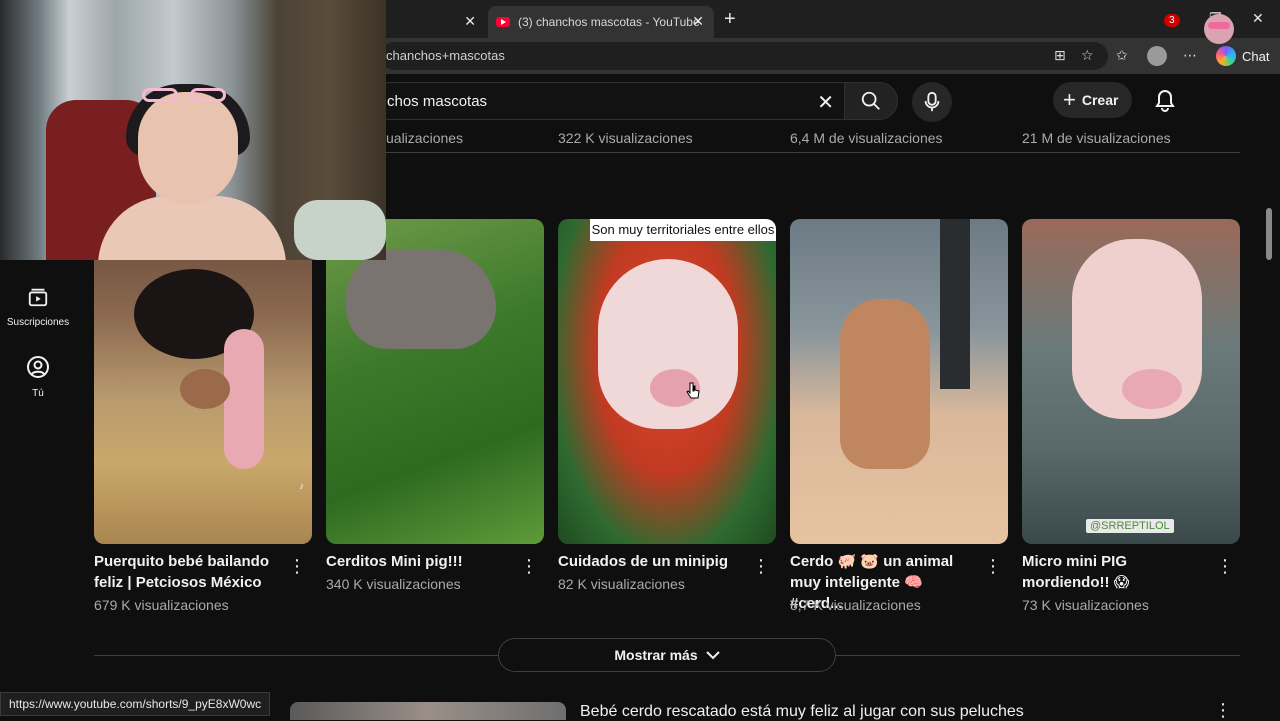  Describe the element at coordinates (437, 101) in the screenshot. I see `search-query: chos mascotas` at that location.